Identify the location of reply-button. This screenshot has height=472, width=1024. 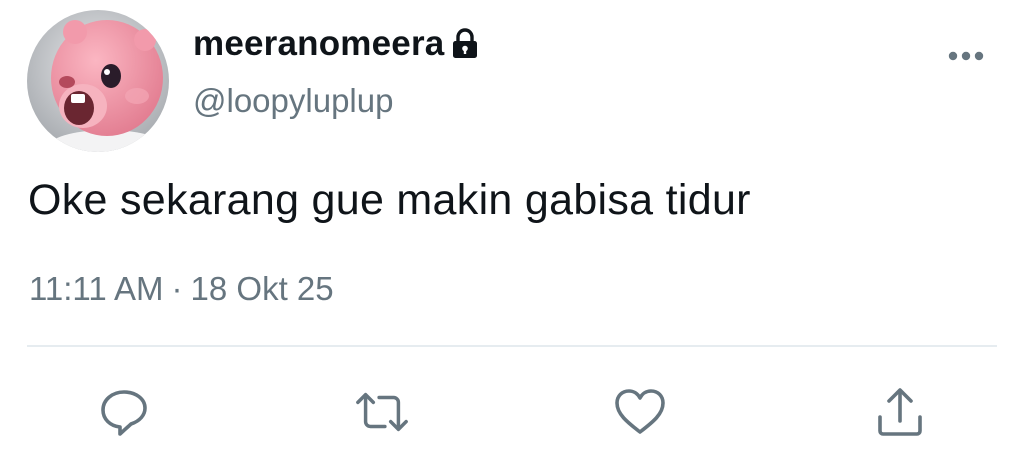
(124, 412).